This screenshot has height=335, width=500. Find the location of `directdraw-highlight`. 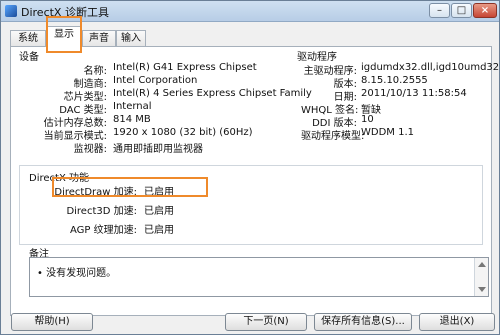

directdraw-highlight is located at coordinates (130, 187).